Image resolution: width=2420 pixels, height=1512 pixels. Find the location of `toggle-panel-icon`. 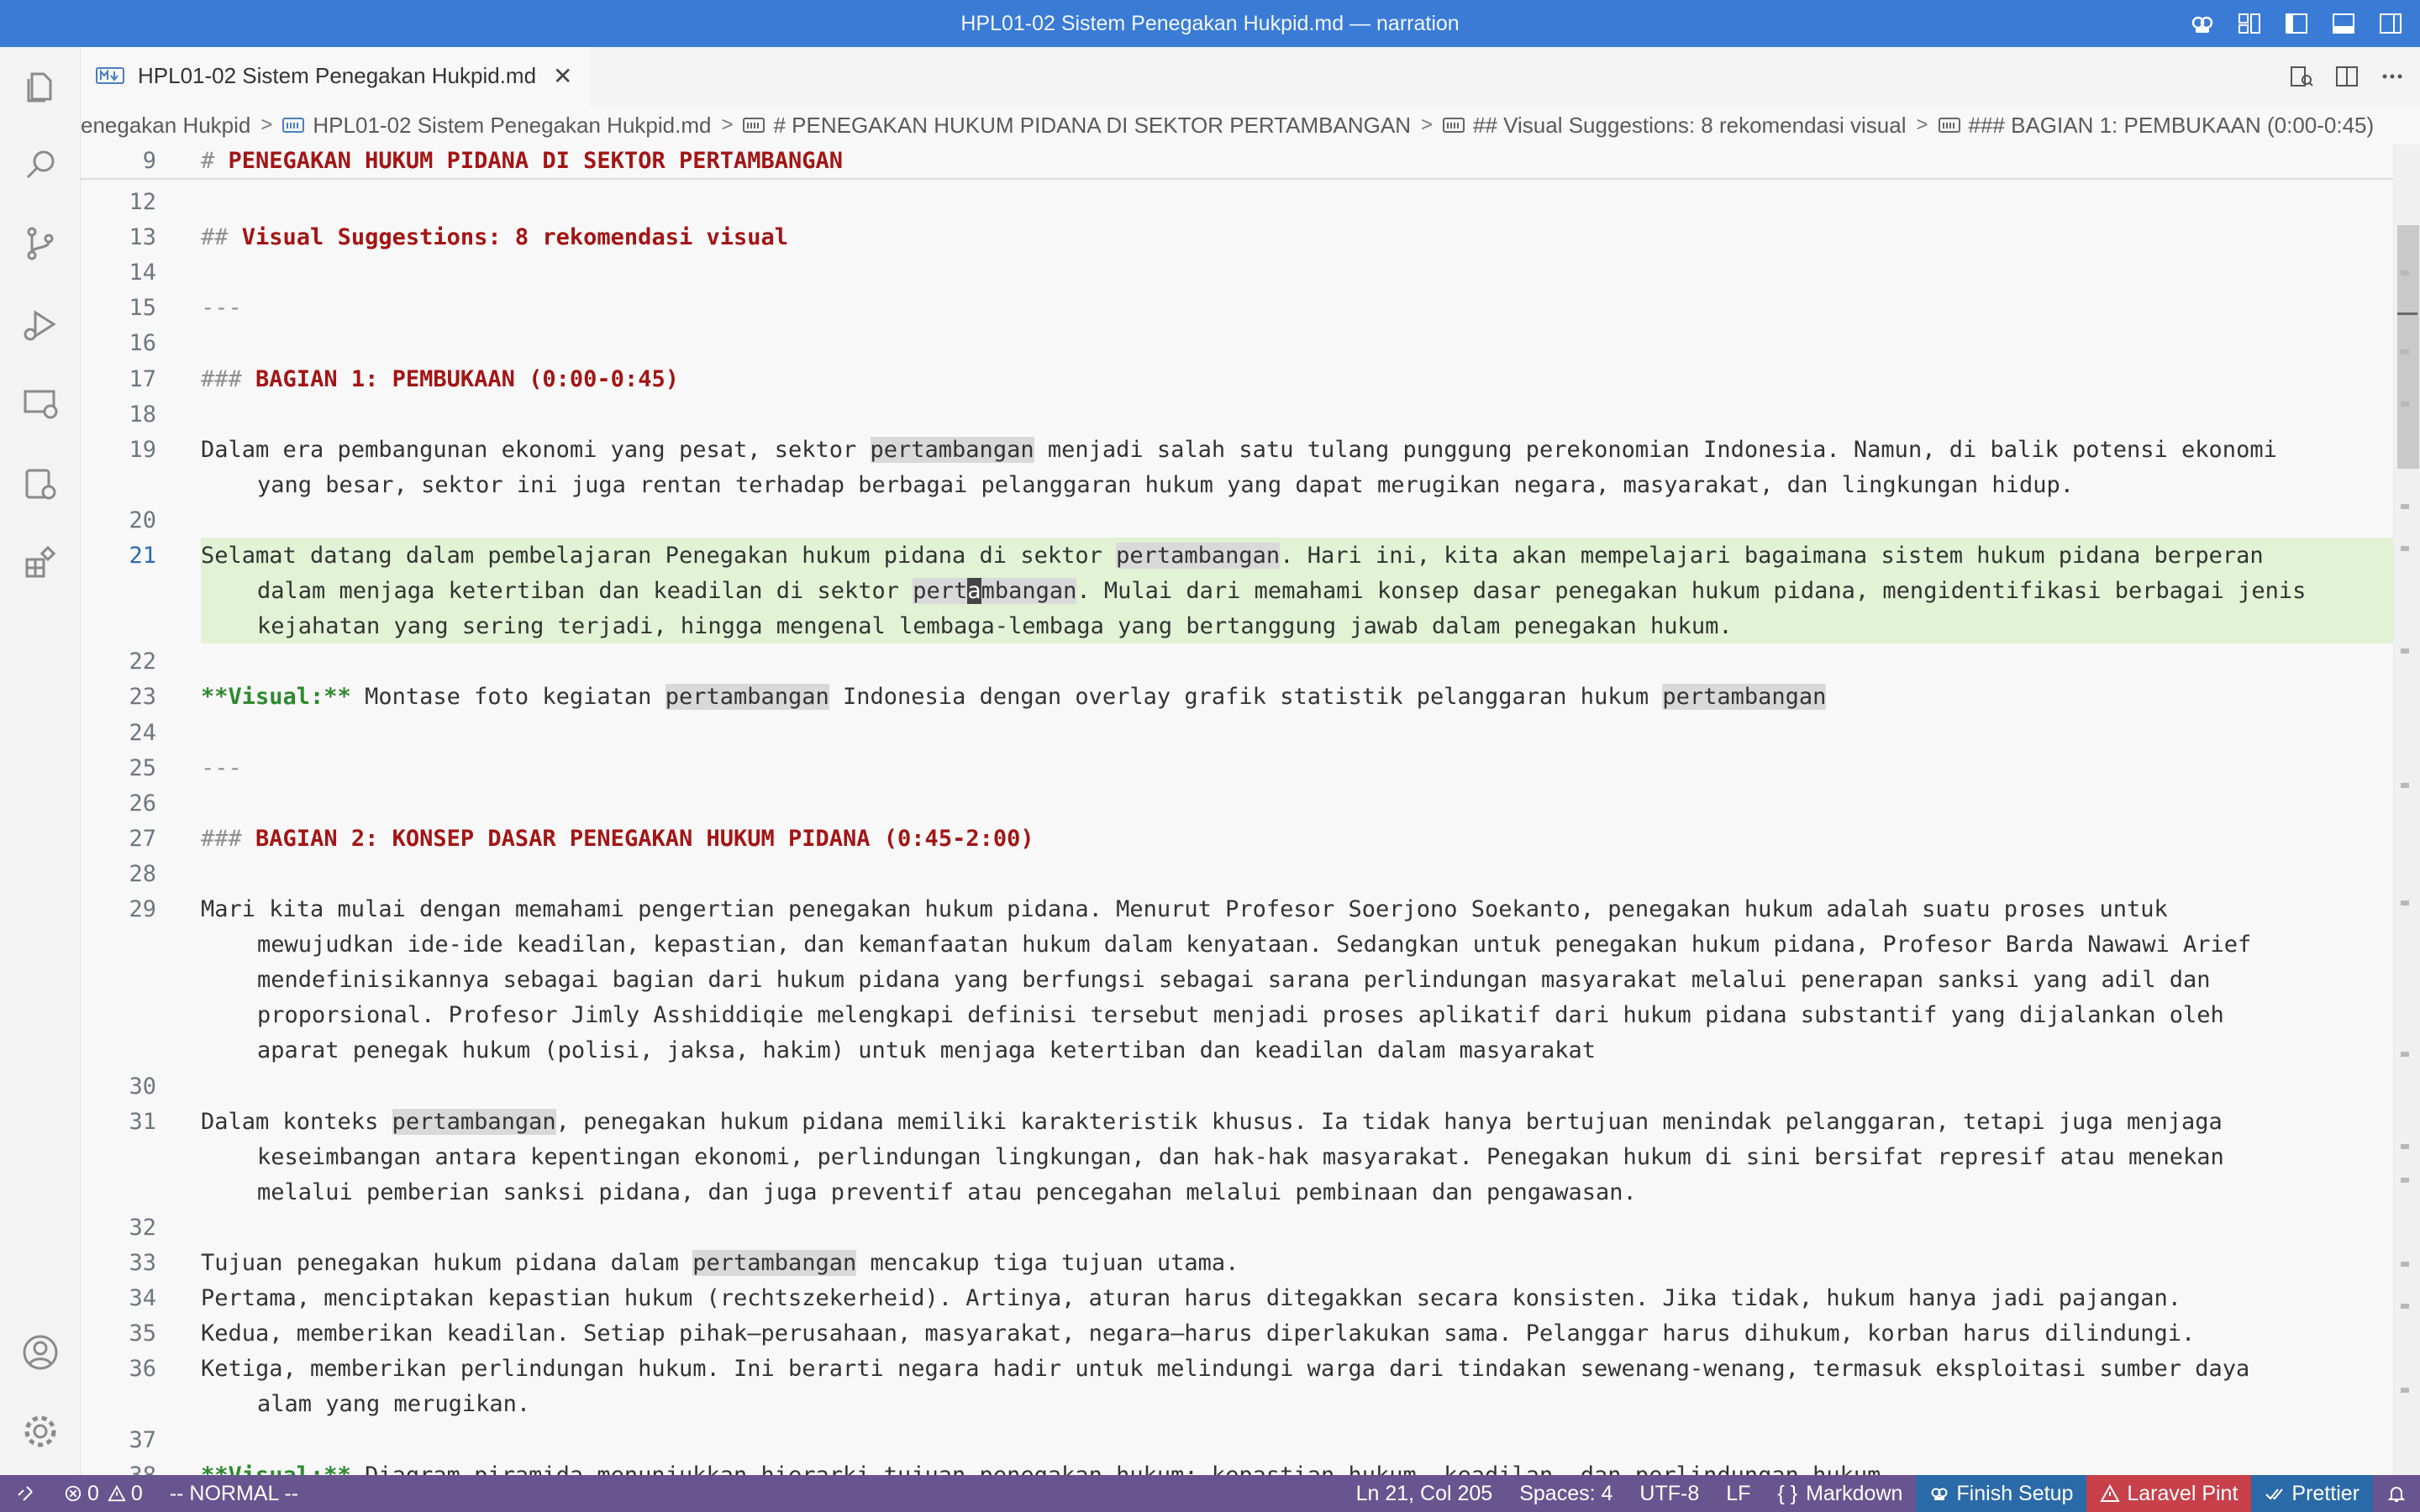

toggle-panel-icon is located at coordinates (2343, 23).